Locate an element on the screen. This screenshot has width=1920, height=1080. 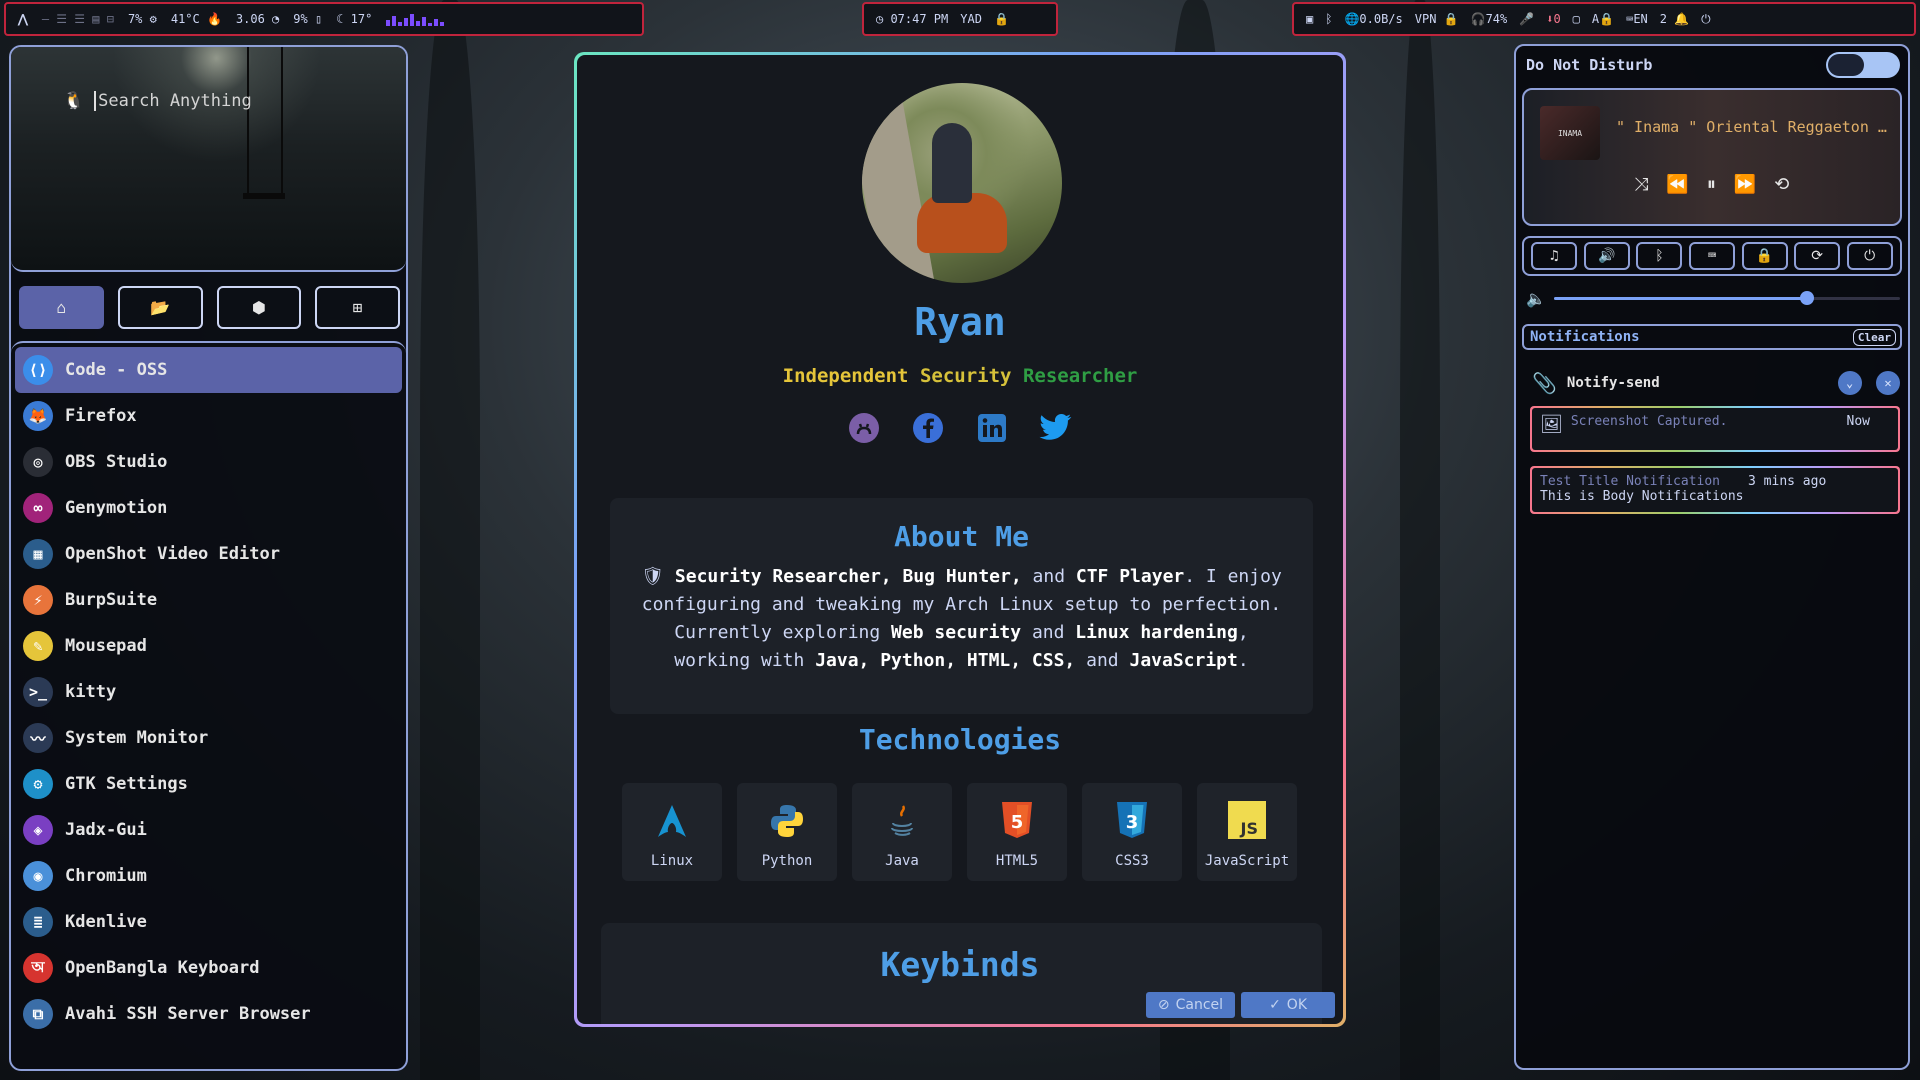
power-button: ⏻ is located at coordinates (1869, 256).